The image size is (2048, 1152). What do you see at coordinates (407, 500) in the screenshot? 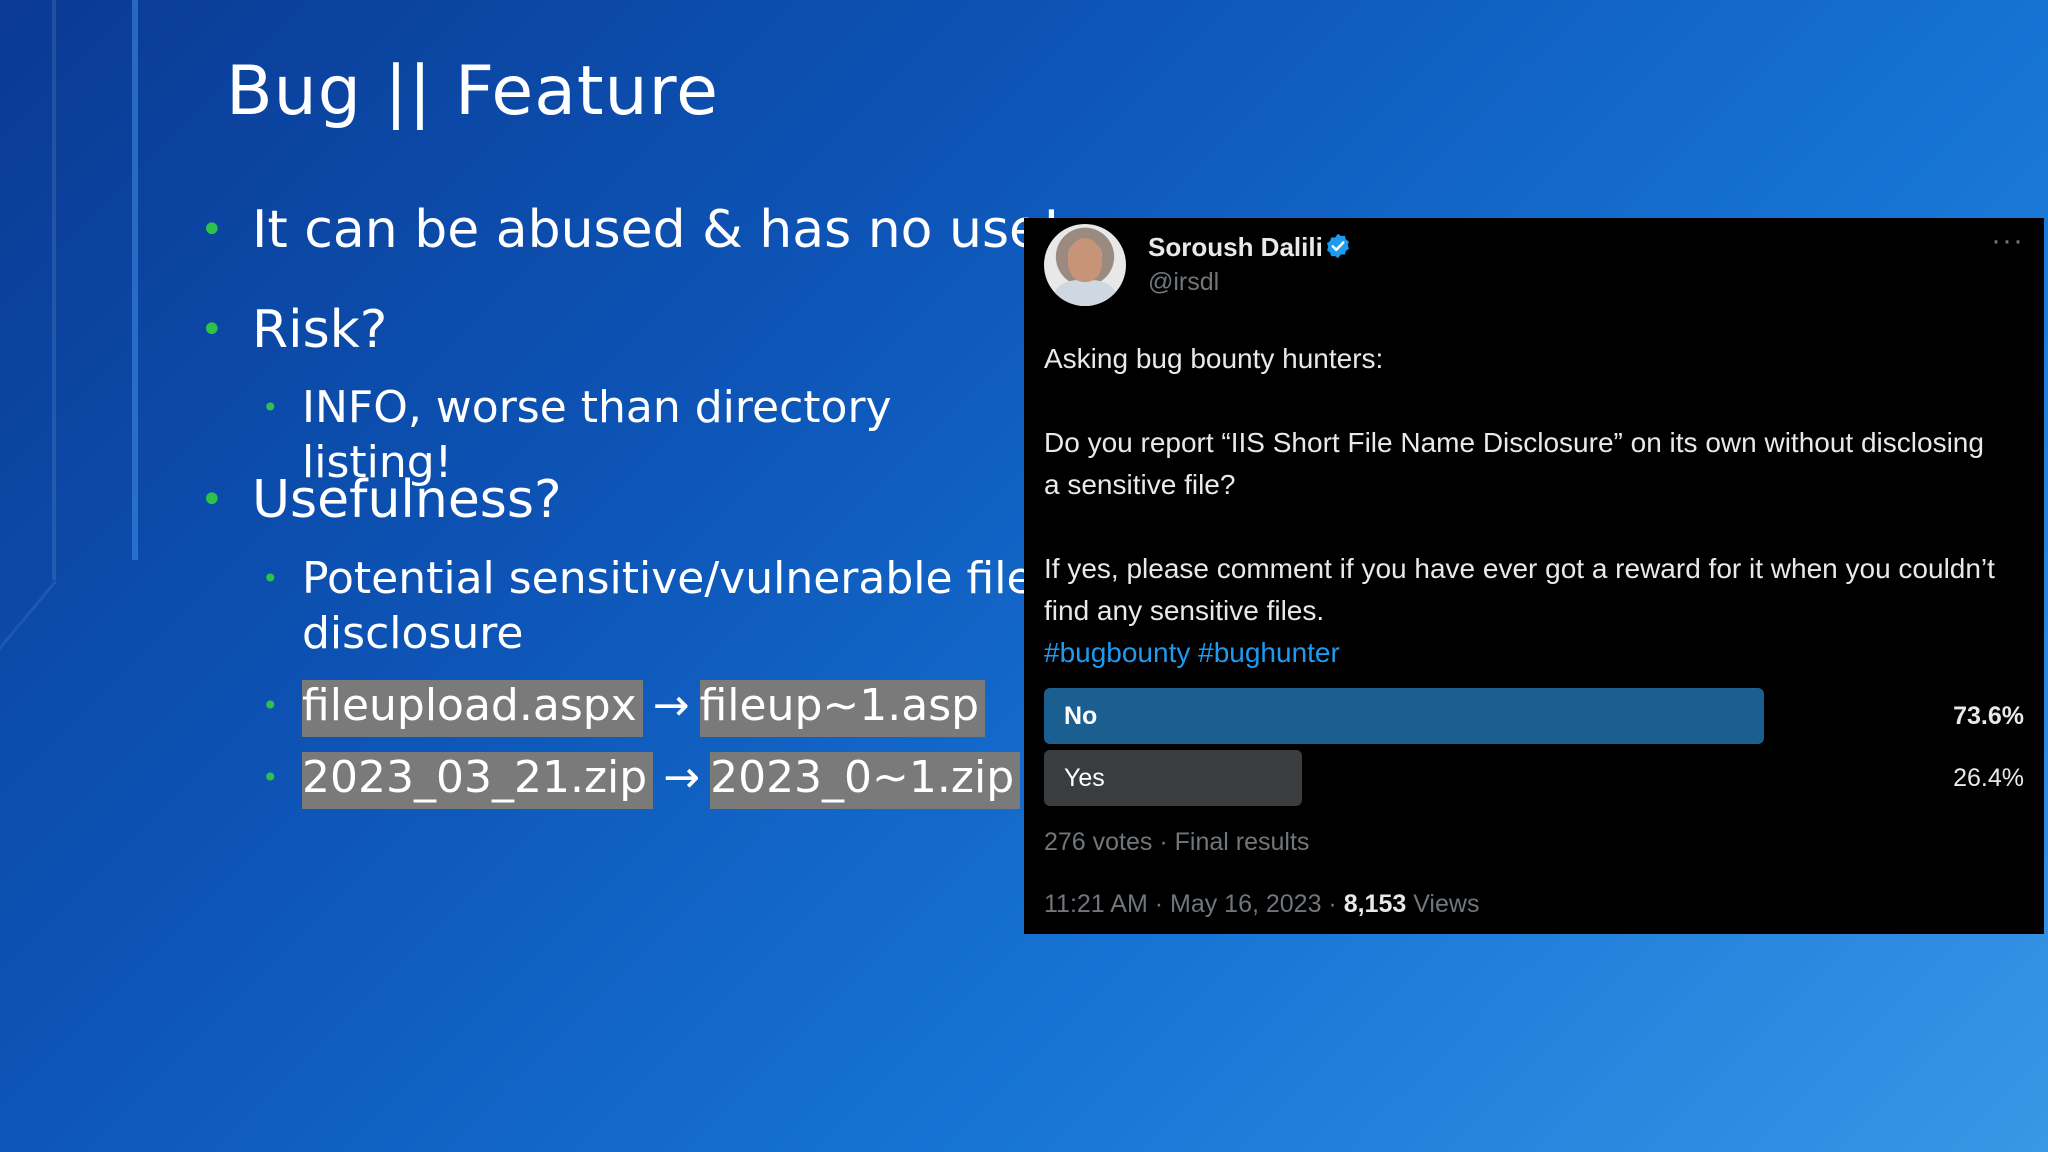
I see `bullet-text: Usefulness?` at bounding box center [407, 500].